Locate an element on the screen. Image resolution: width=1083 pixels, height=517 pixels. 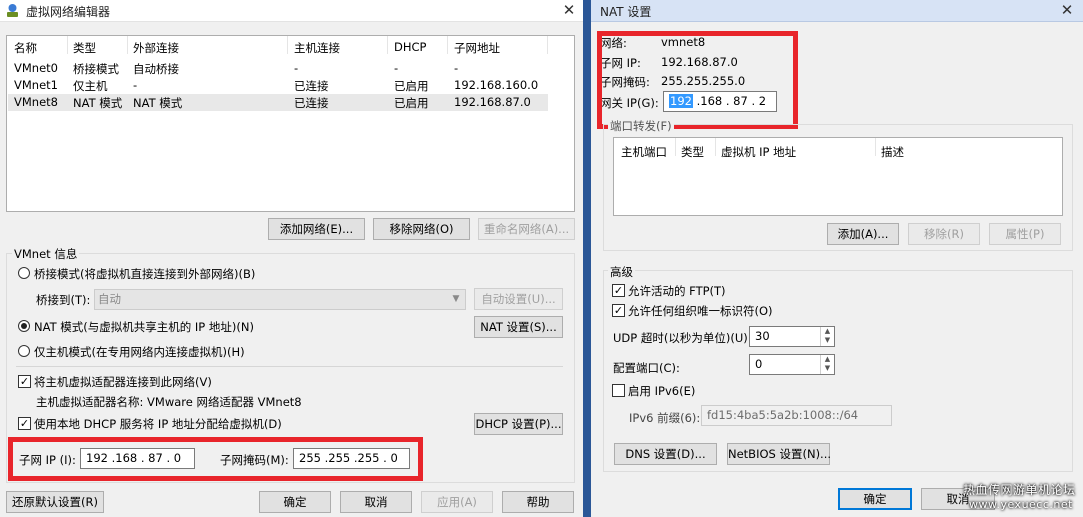
subnet-mask-field: 255 .255 .255 . 0 is located at coordinates (351, 458).